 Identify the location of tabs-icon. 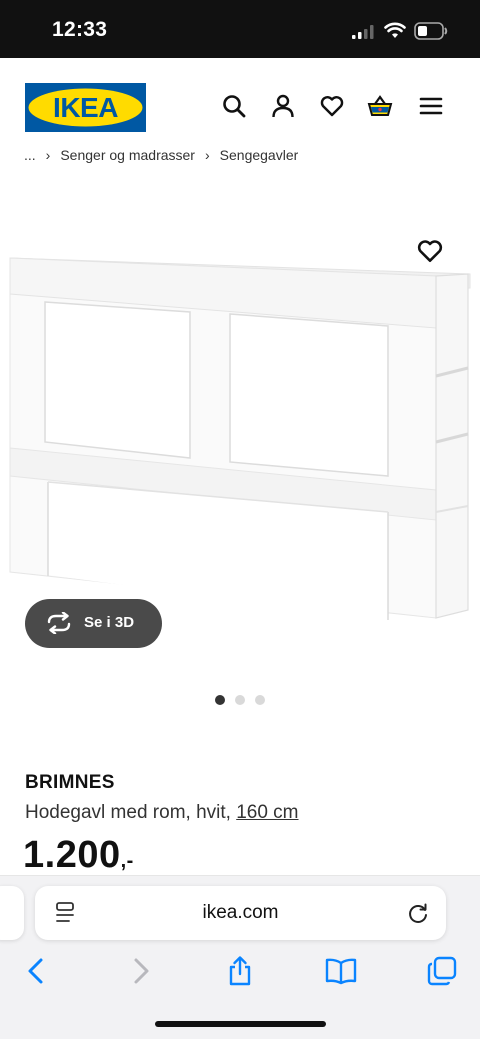
(442, 971).